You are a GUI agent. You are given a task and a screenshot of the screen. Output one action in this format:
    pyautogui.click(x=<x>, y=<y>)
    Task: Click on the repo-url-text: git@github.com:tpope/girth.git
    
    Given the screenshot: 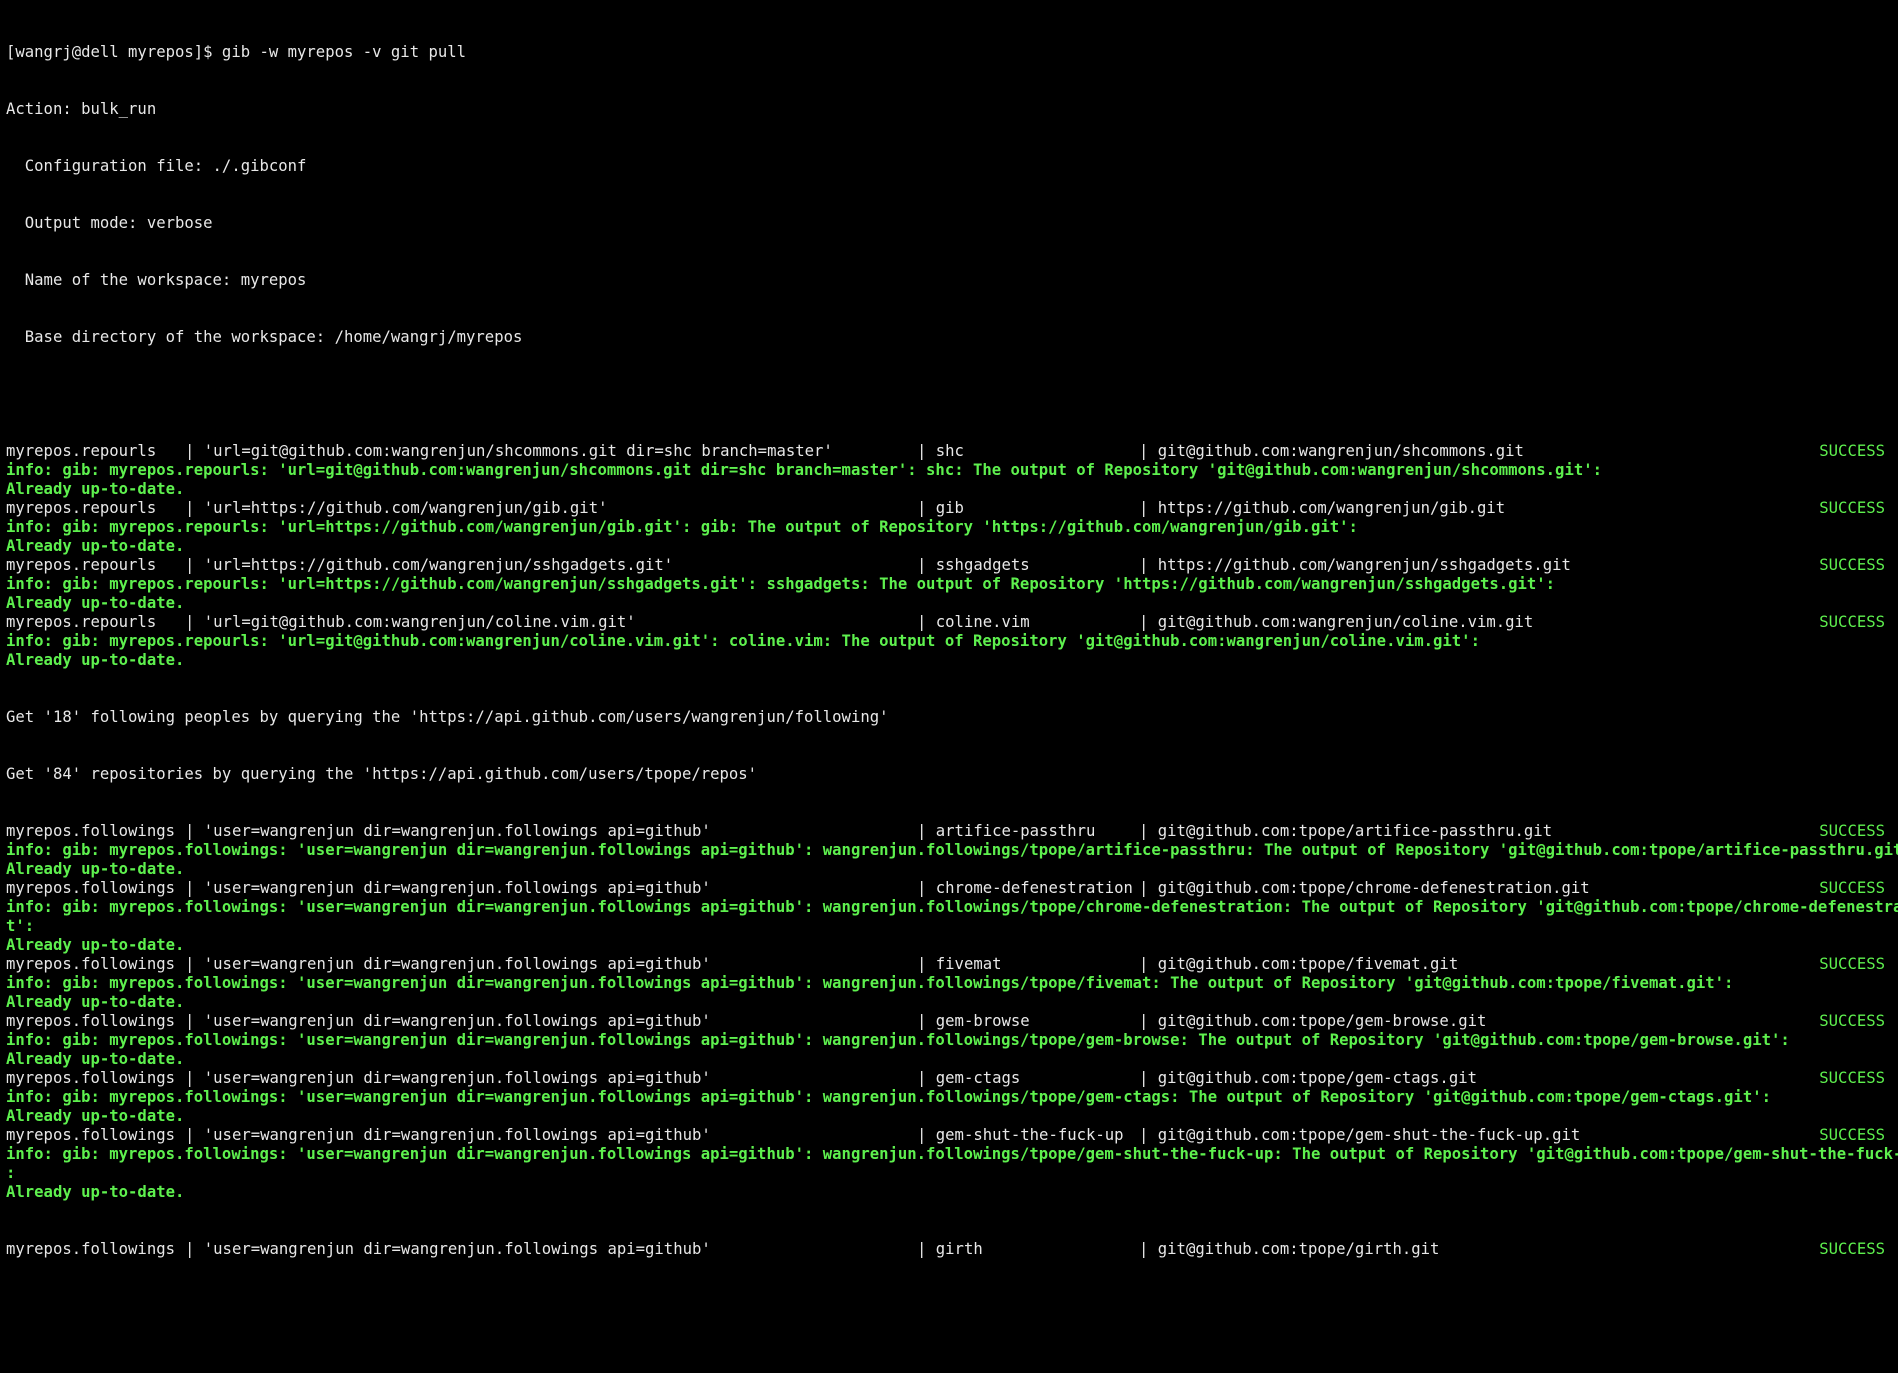 What is the action you would take?
    pyautogui.click(x=1298, y=1249)
    